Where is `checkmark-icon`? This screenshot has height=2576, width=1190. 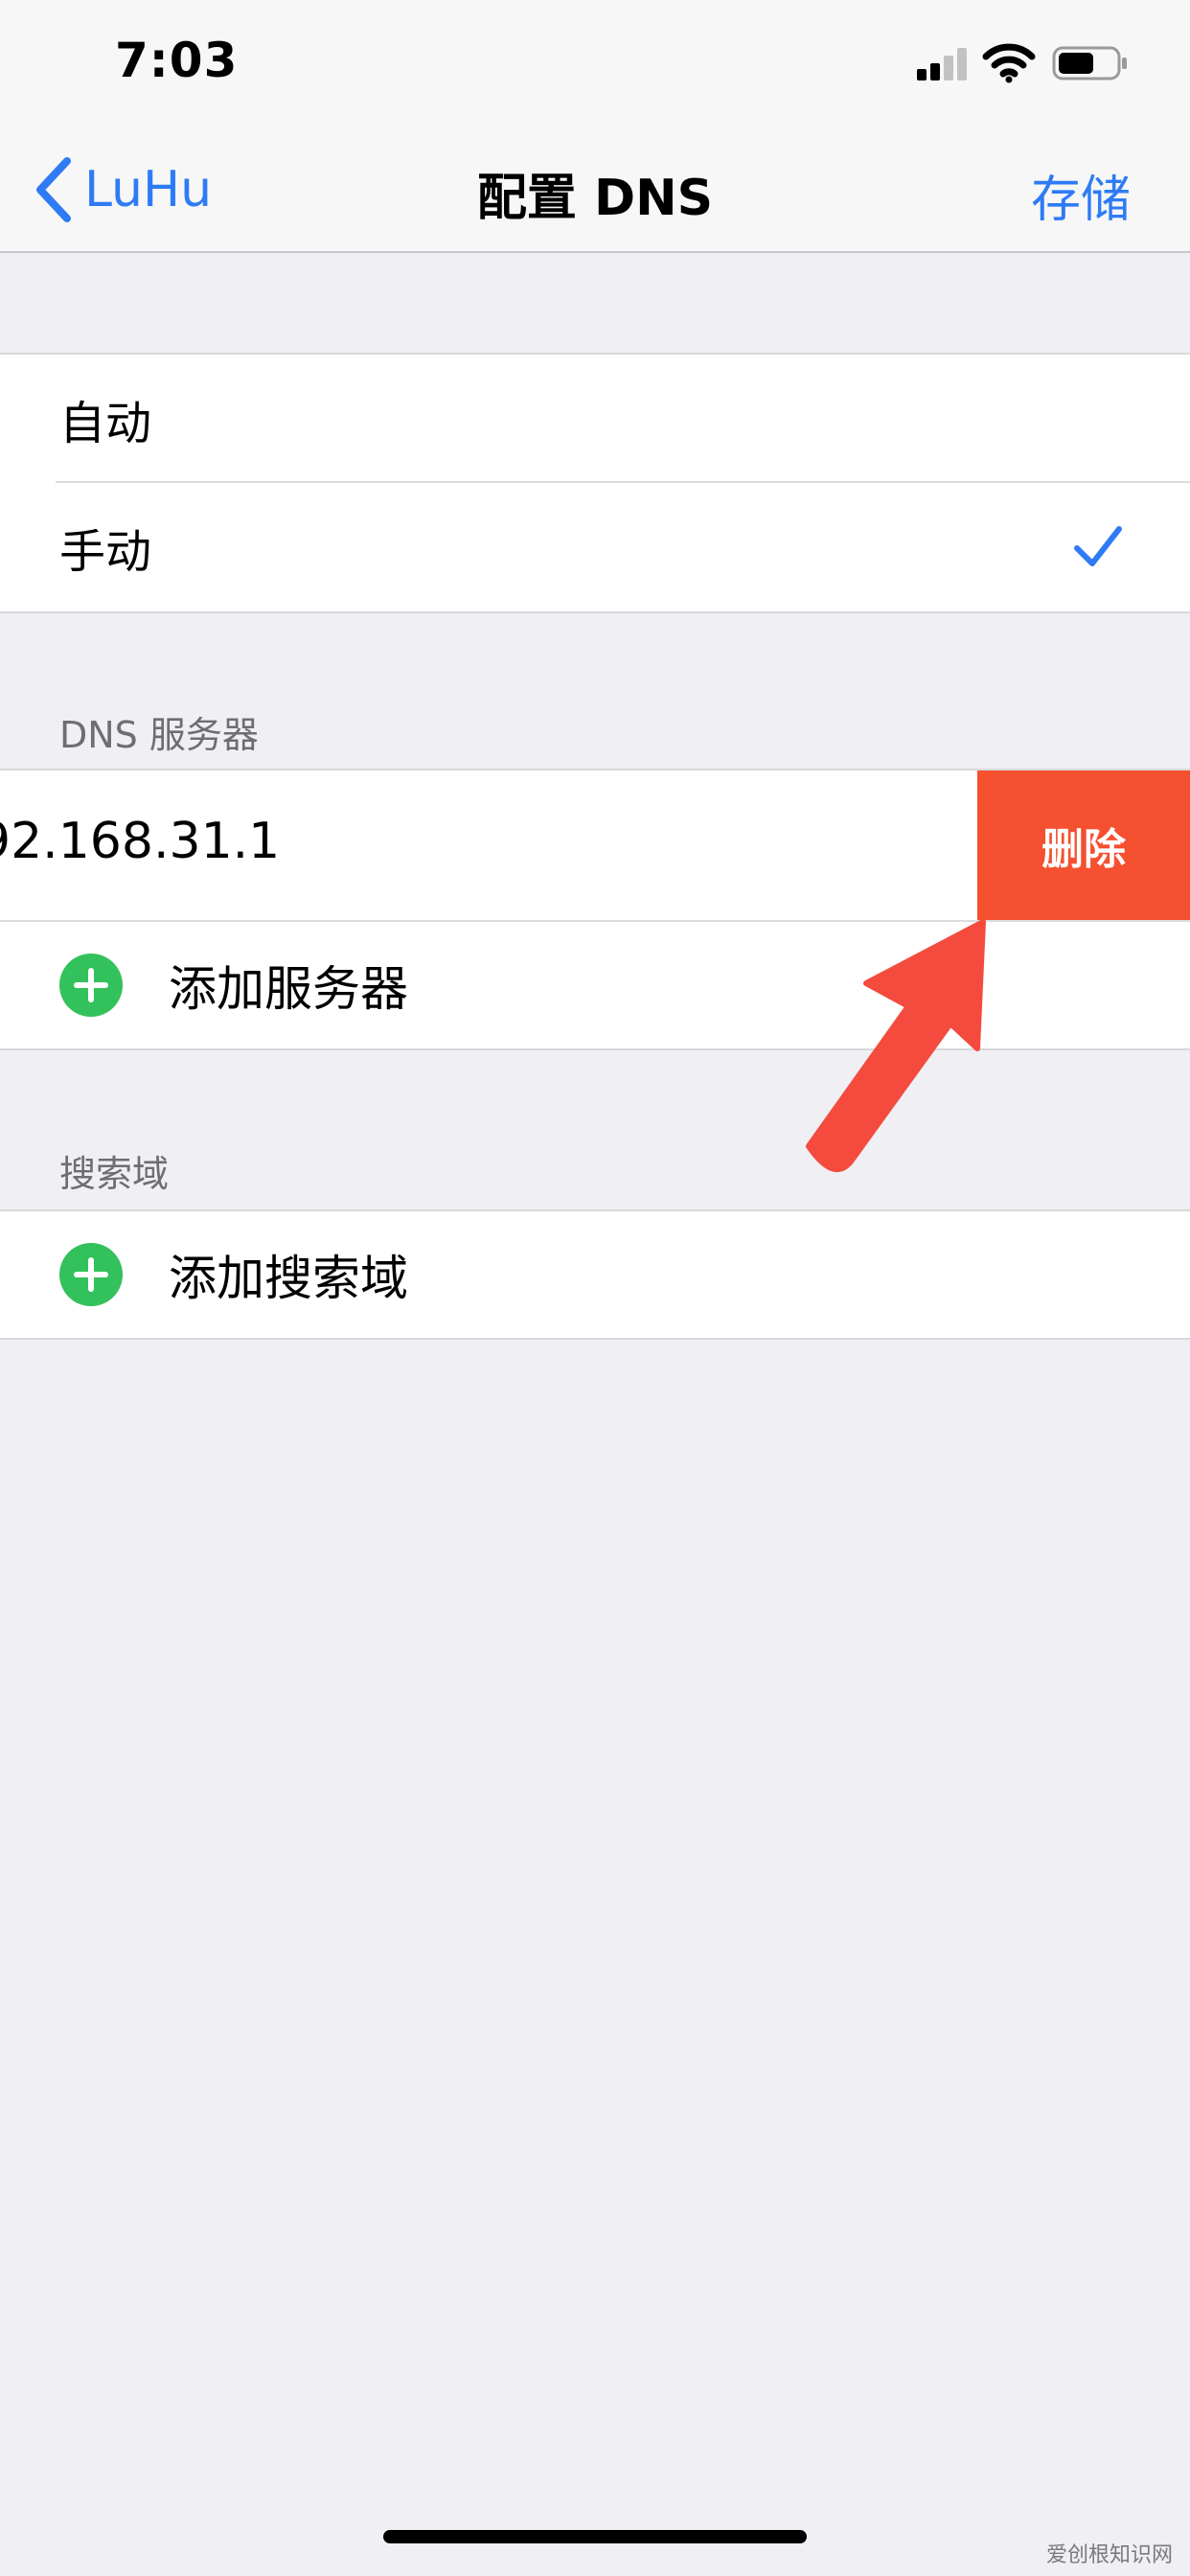
checkmark-icon is located at coordinates (1098, 546).